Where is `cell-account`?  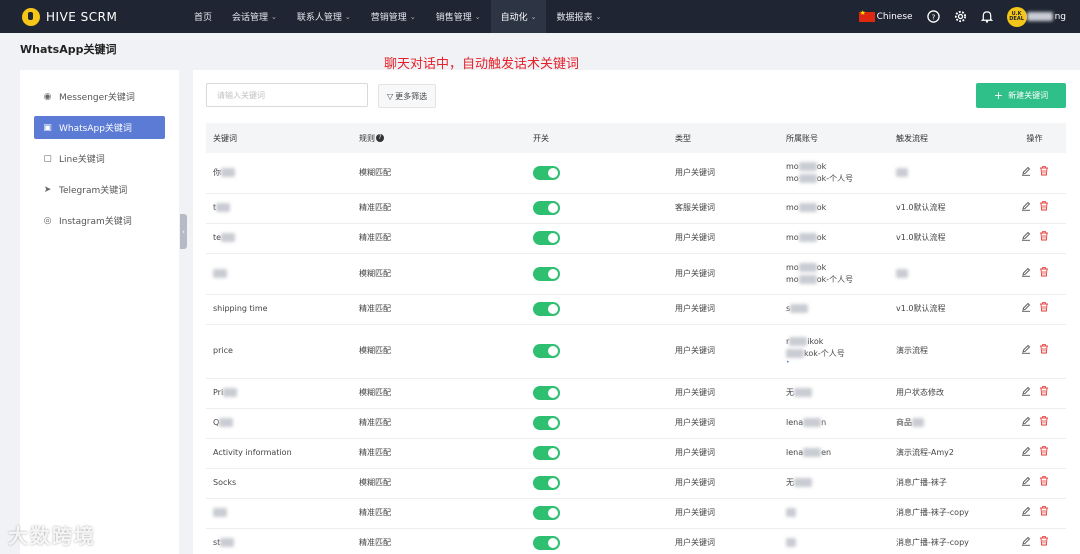
cell-account is located at coordinates (834, 541).